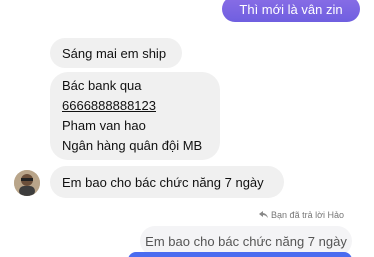 This screenshot has width=374, height=257. What do you see at coordinates (240, 254) in the screenshot?
I see `outgoing-message-partial` at bounding box center [240, 254].